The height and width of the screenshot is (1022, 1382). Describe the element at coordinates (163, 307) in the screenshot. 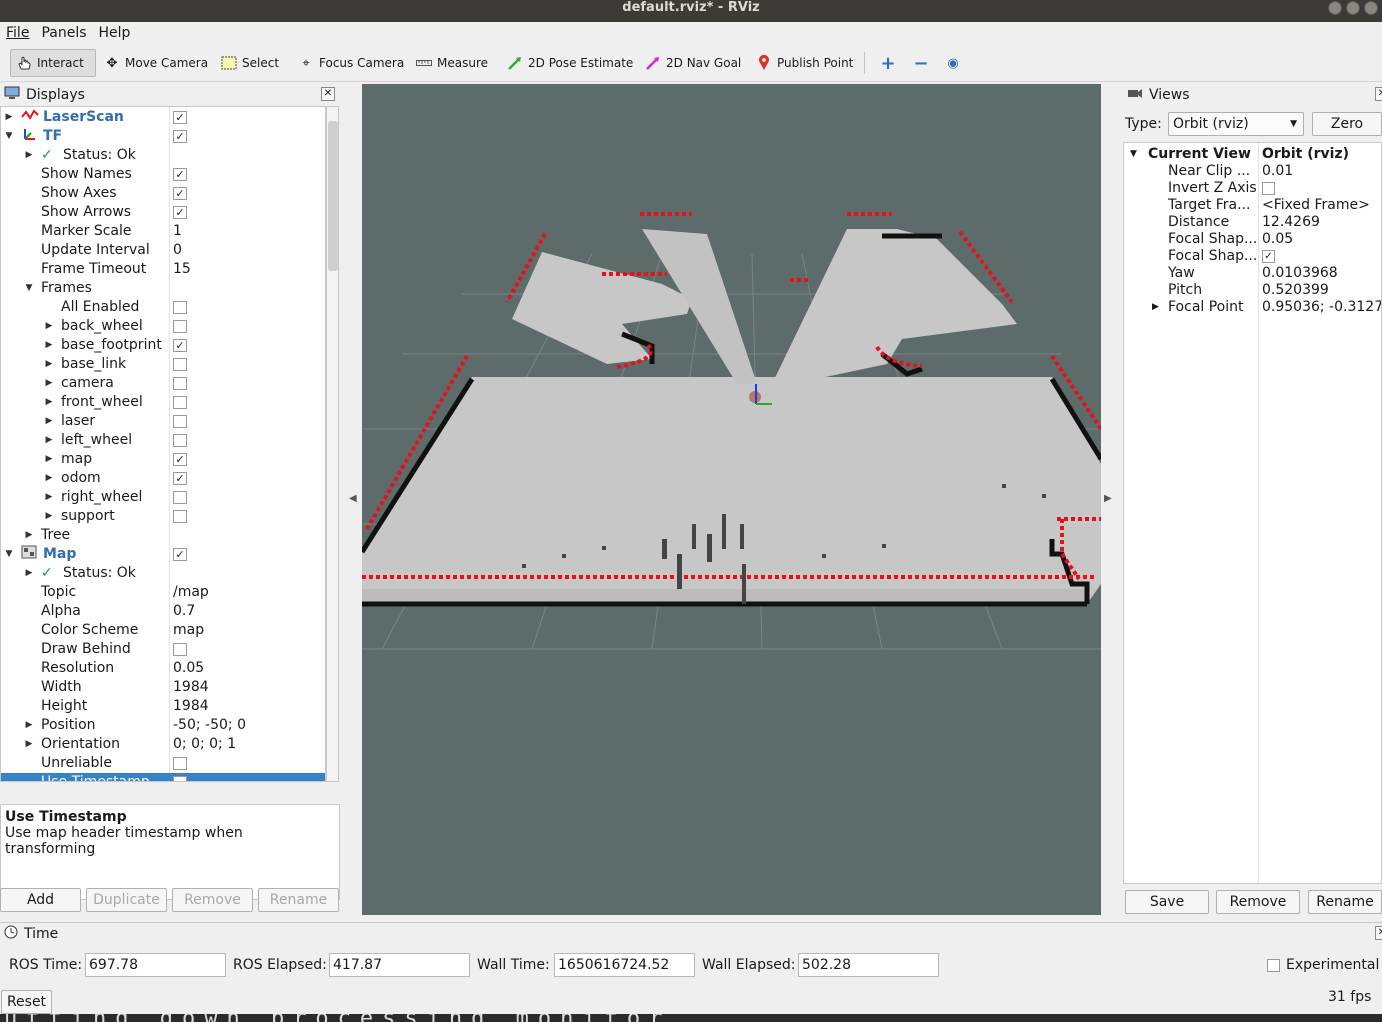

I see `display-row: All Enabled` at that location.